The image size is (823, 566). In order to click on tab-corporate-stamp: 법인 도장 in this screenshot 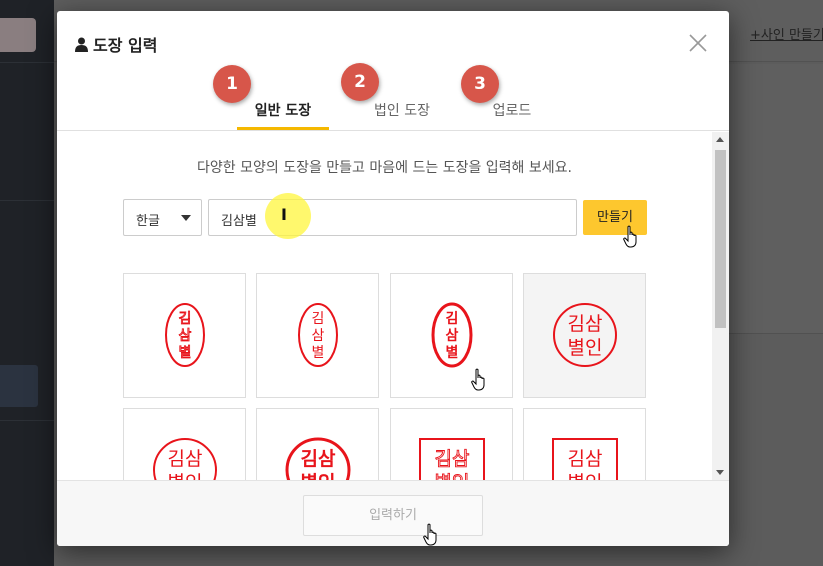, I will do `click(402, 113)`.